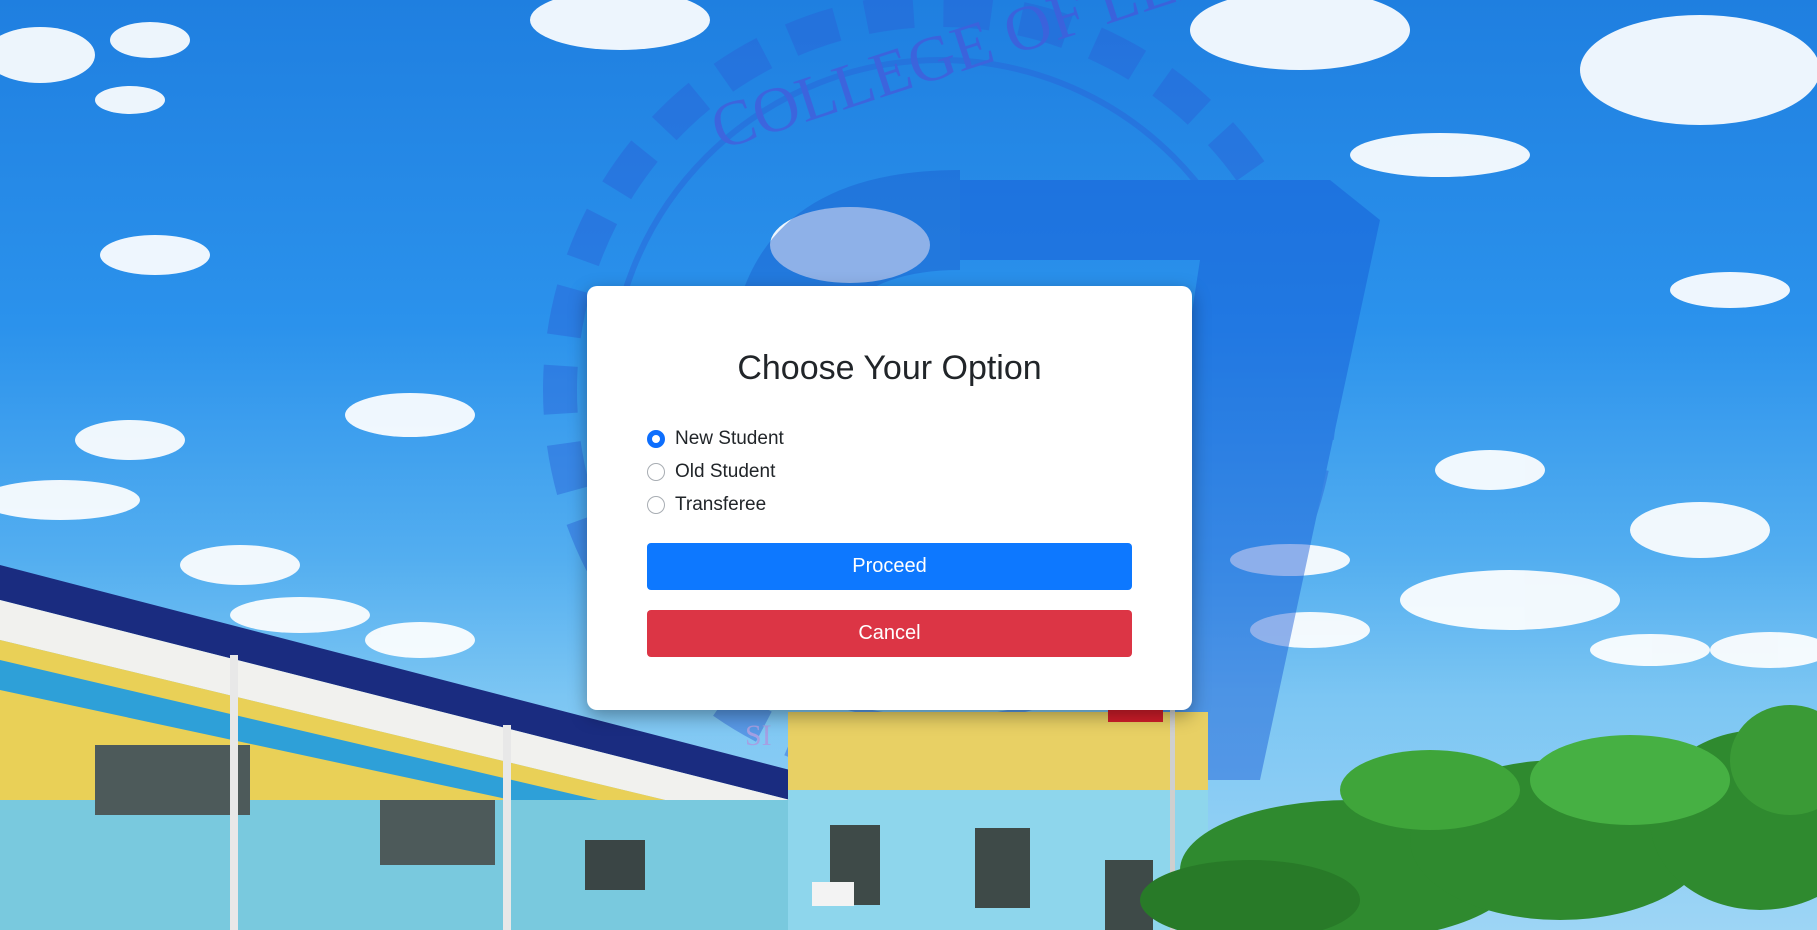 This screenshot has width=1817, height=930. I want to click on option-label-transferee: Transferee, so click(721, 504).